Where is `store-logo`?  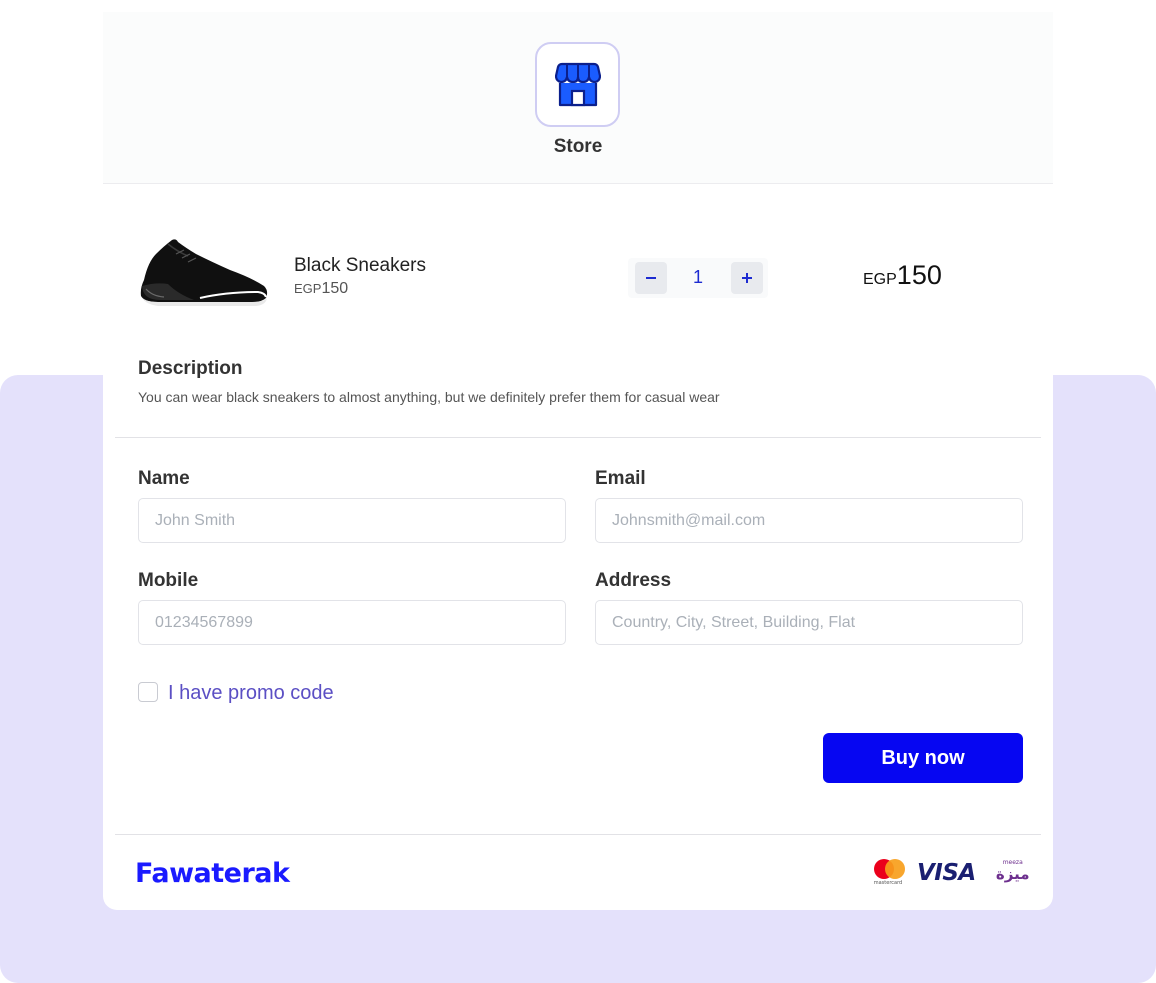
store-logo is located at coordinates (577, 84).